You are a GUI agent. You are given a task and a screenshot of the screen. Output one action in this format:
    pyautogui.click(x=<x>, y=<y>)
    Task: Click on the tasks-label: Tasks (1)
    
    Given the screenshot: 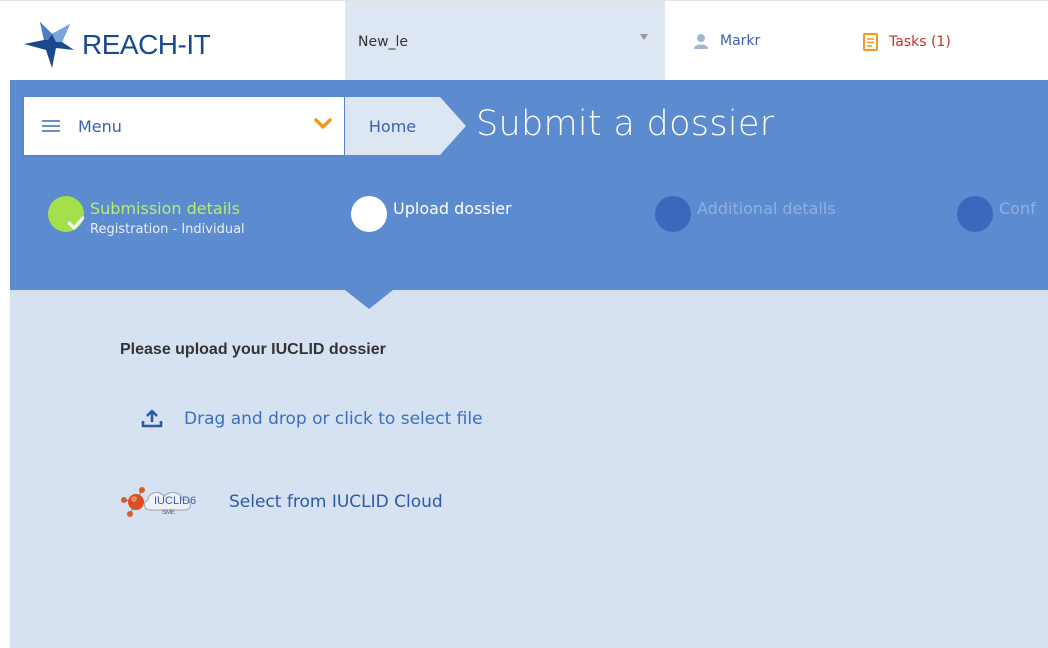 What is the action you would take?
    pyautogui.click(x=920, y=42)
    